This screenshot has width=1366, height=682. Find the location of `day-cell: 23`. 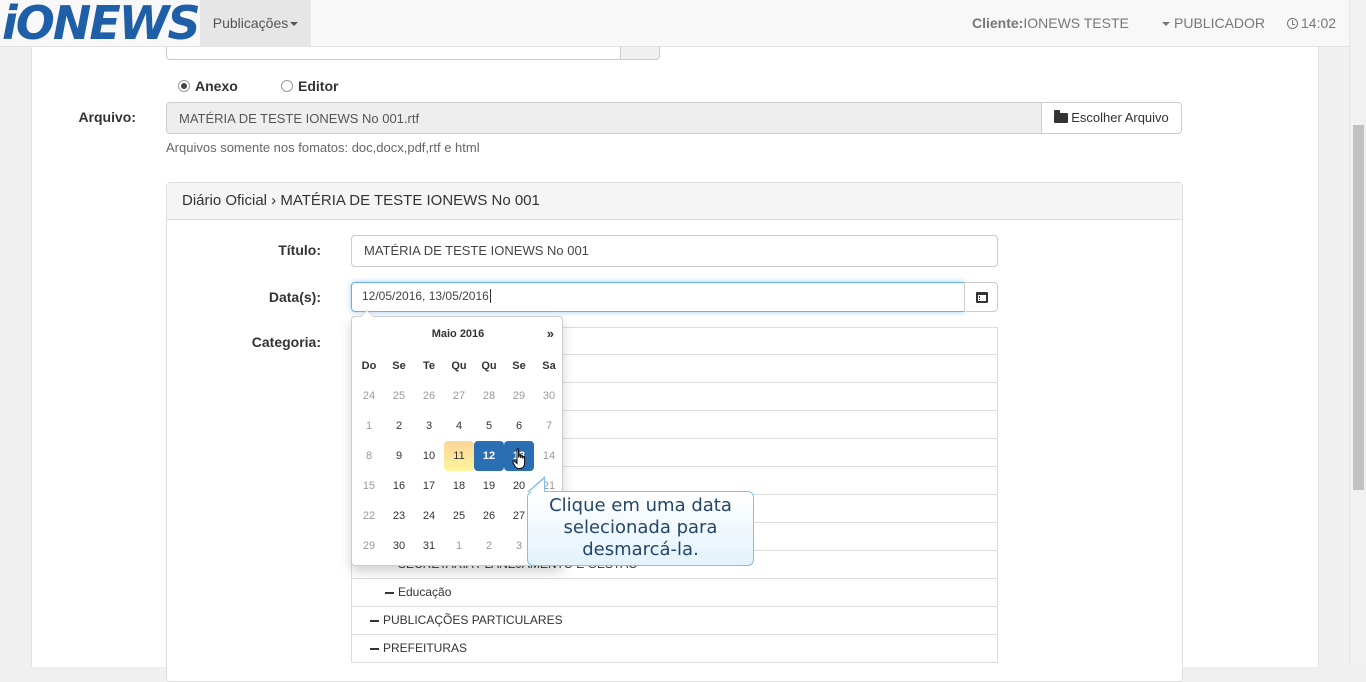

day-cell: 23 is located at coordinates (399, 516).